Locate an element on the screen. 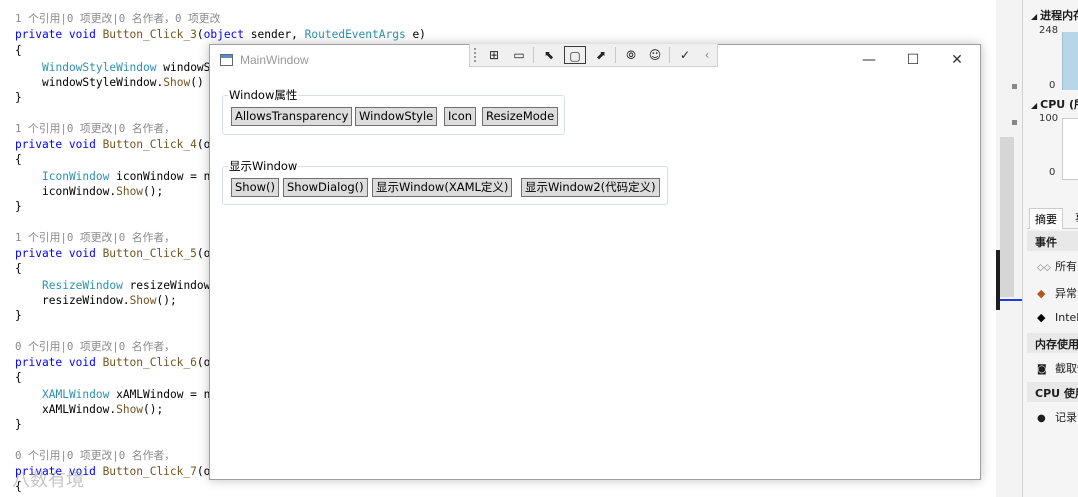 This screenshot has width=1078, height=497. memory-chart is located at coordinates (1070, 61).